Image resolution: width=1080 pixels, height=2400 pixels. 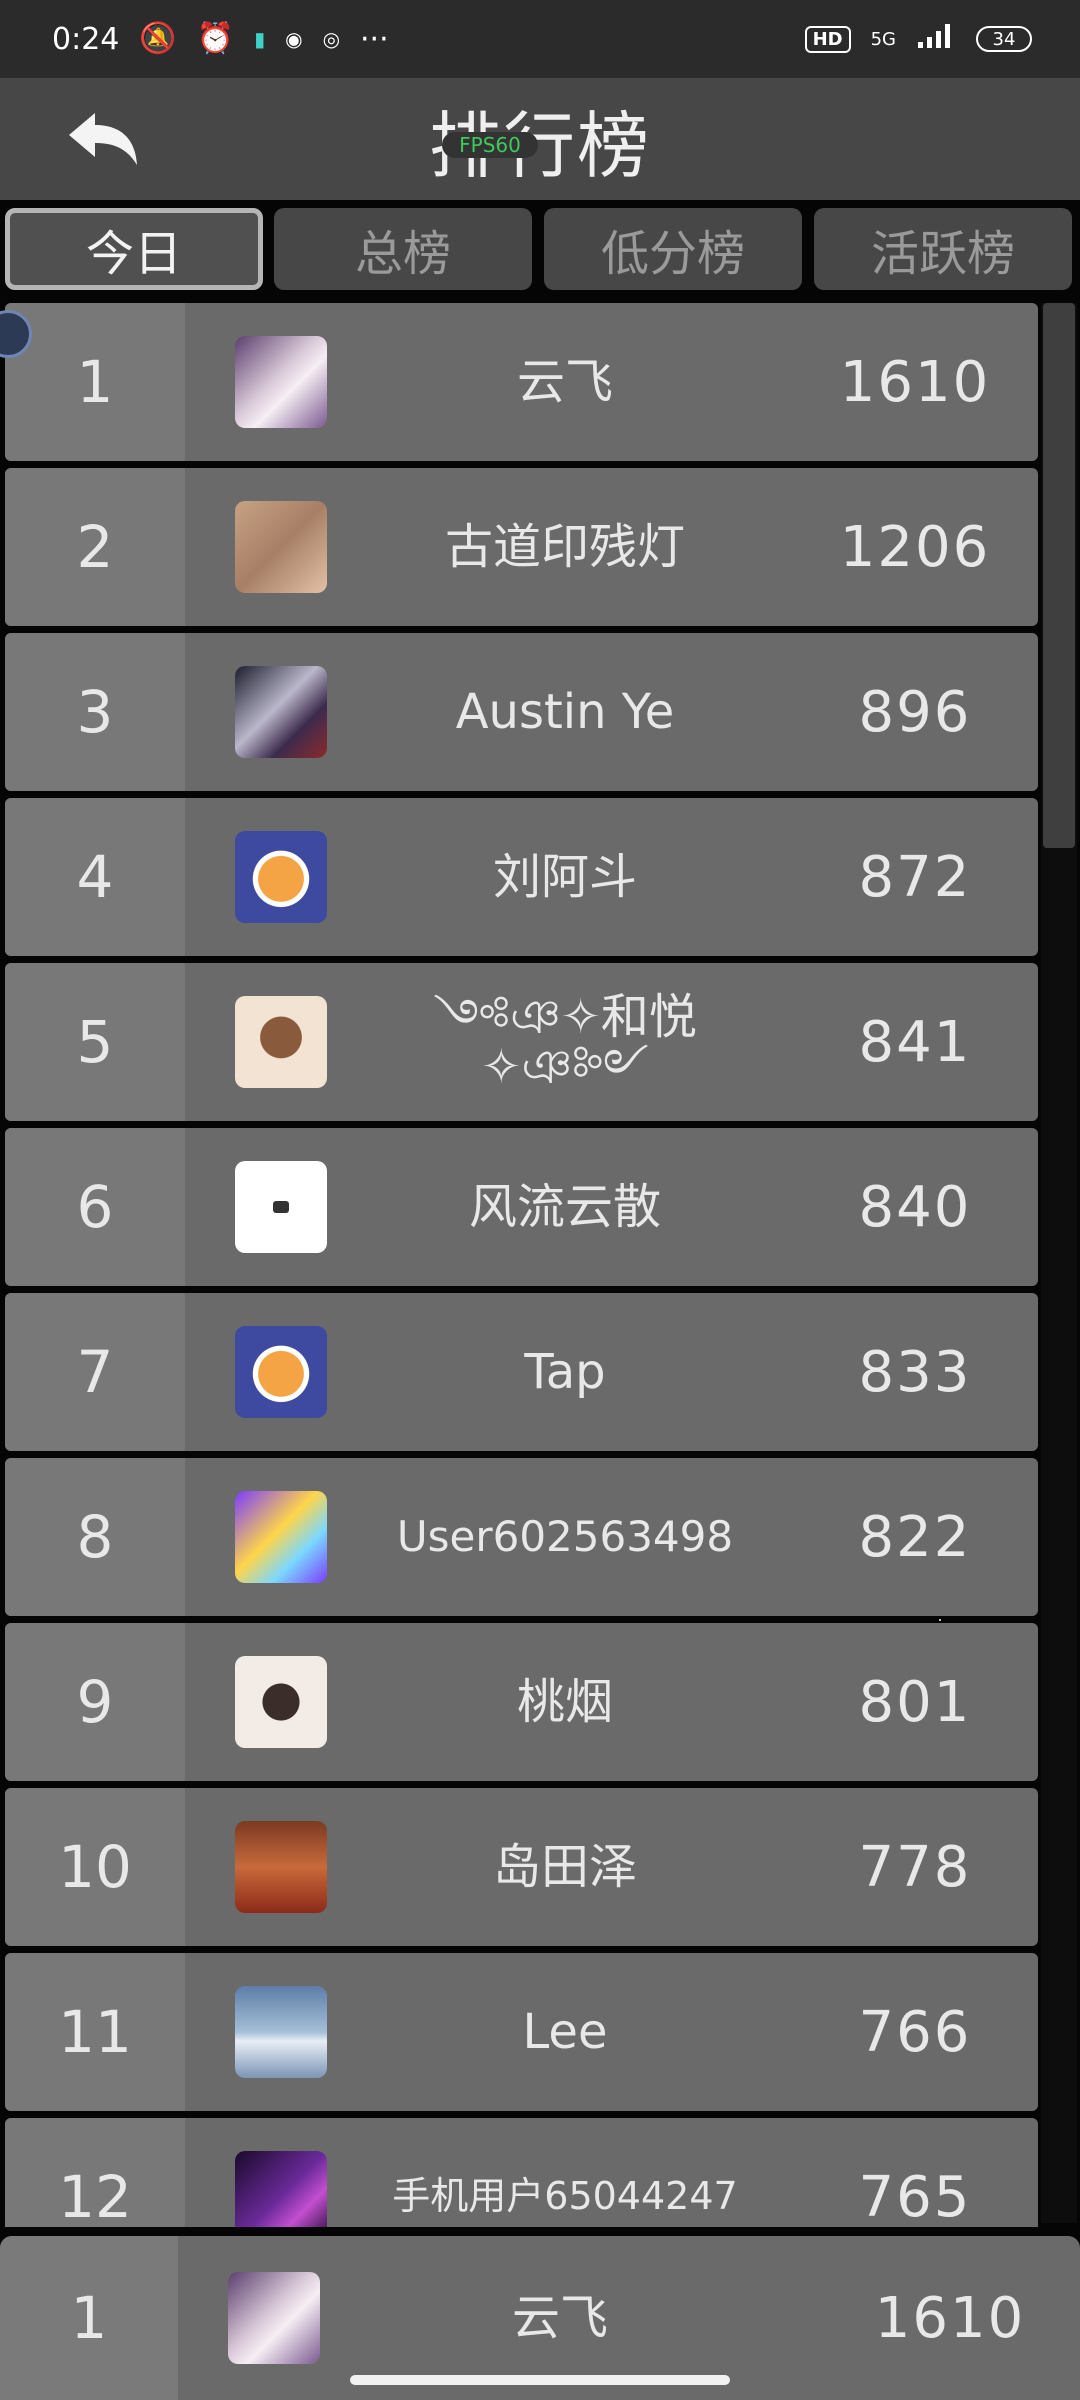 What do you see at coordinates (215, 38) in the screenshot?
I see `alarm-icon: ⏰` at bounding box center [215, 38].